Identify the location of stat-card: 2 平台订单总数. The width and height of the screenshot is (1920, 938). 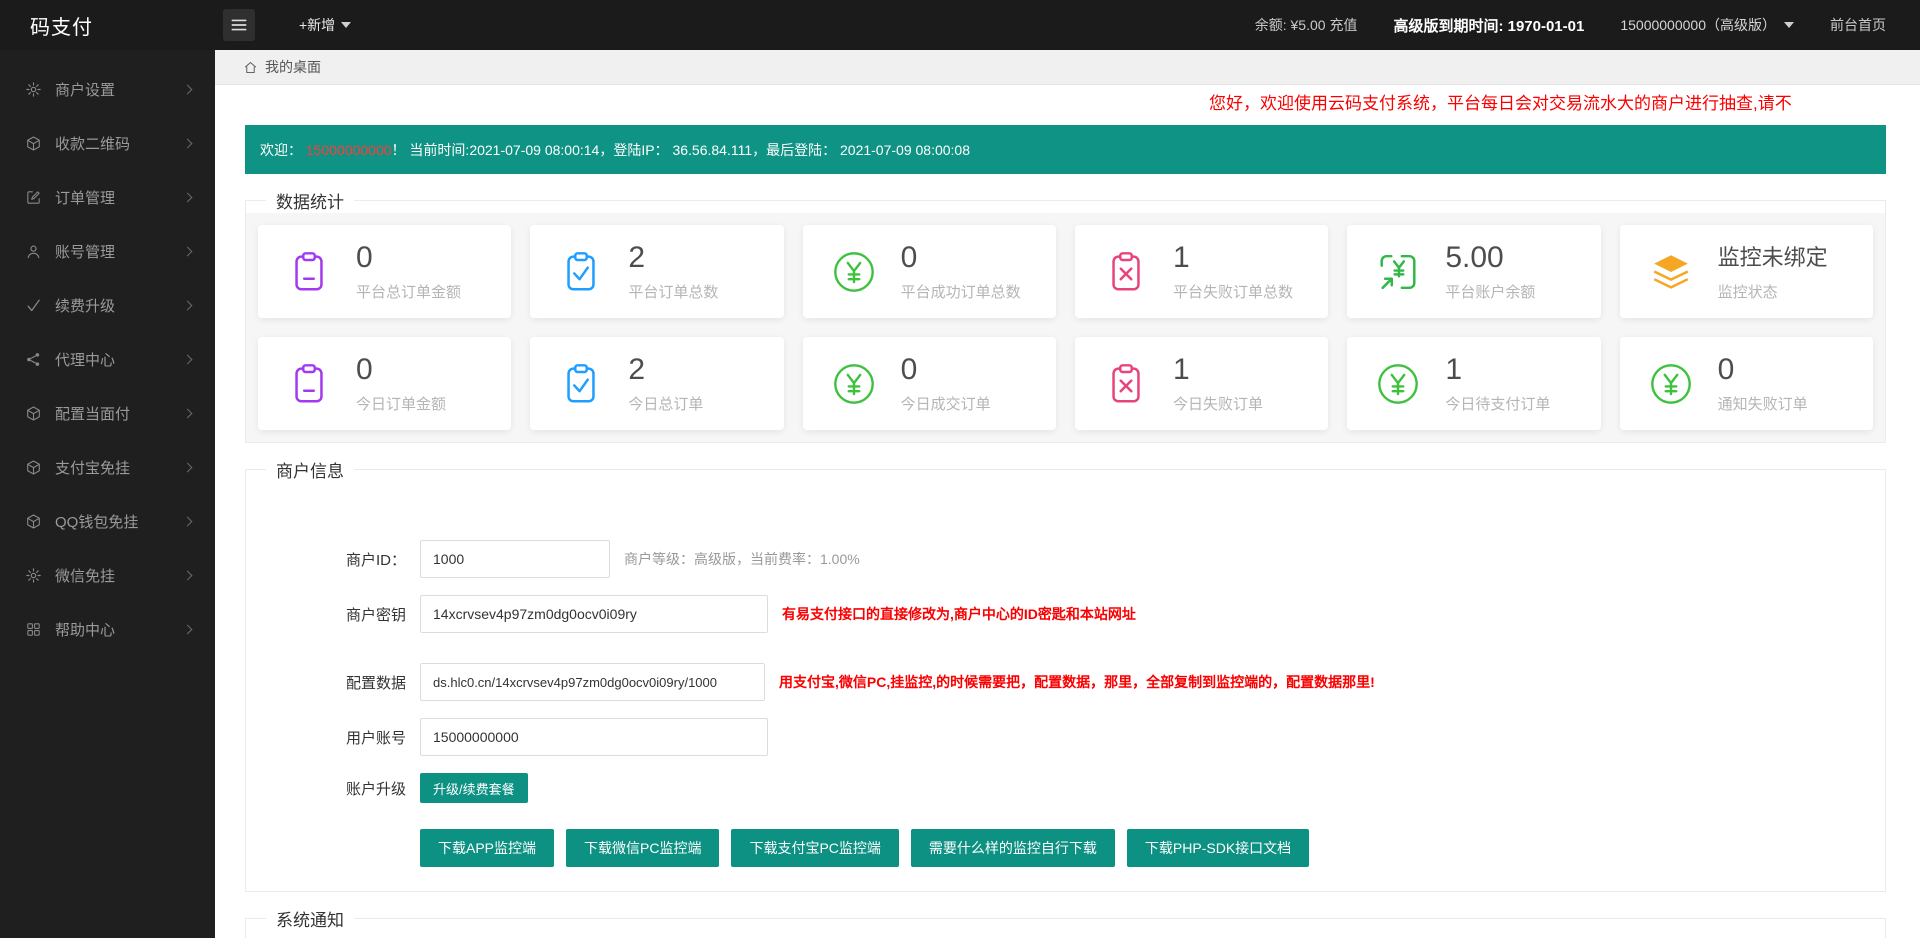
(657, 271).